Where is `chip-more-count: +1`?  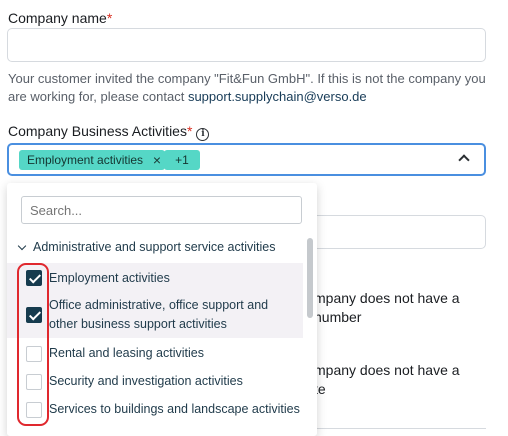 chip-more-count: +1 is located at coordinates (182, 160).